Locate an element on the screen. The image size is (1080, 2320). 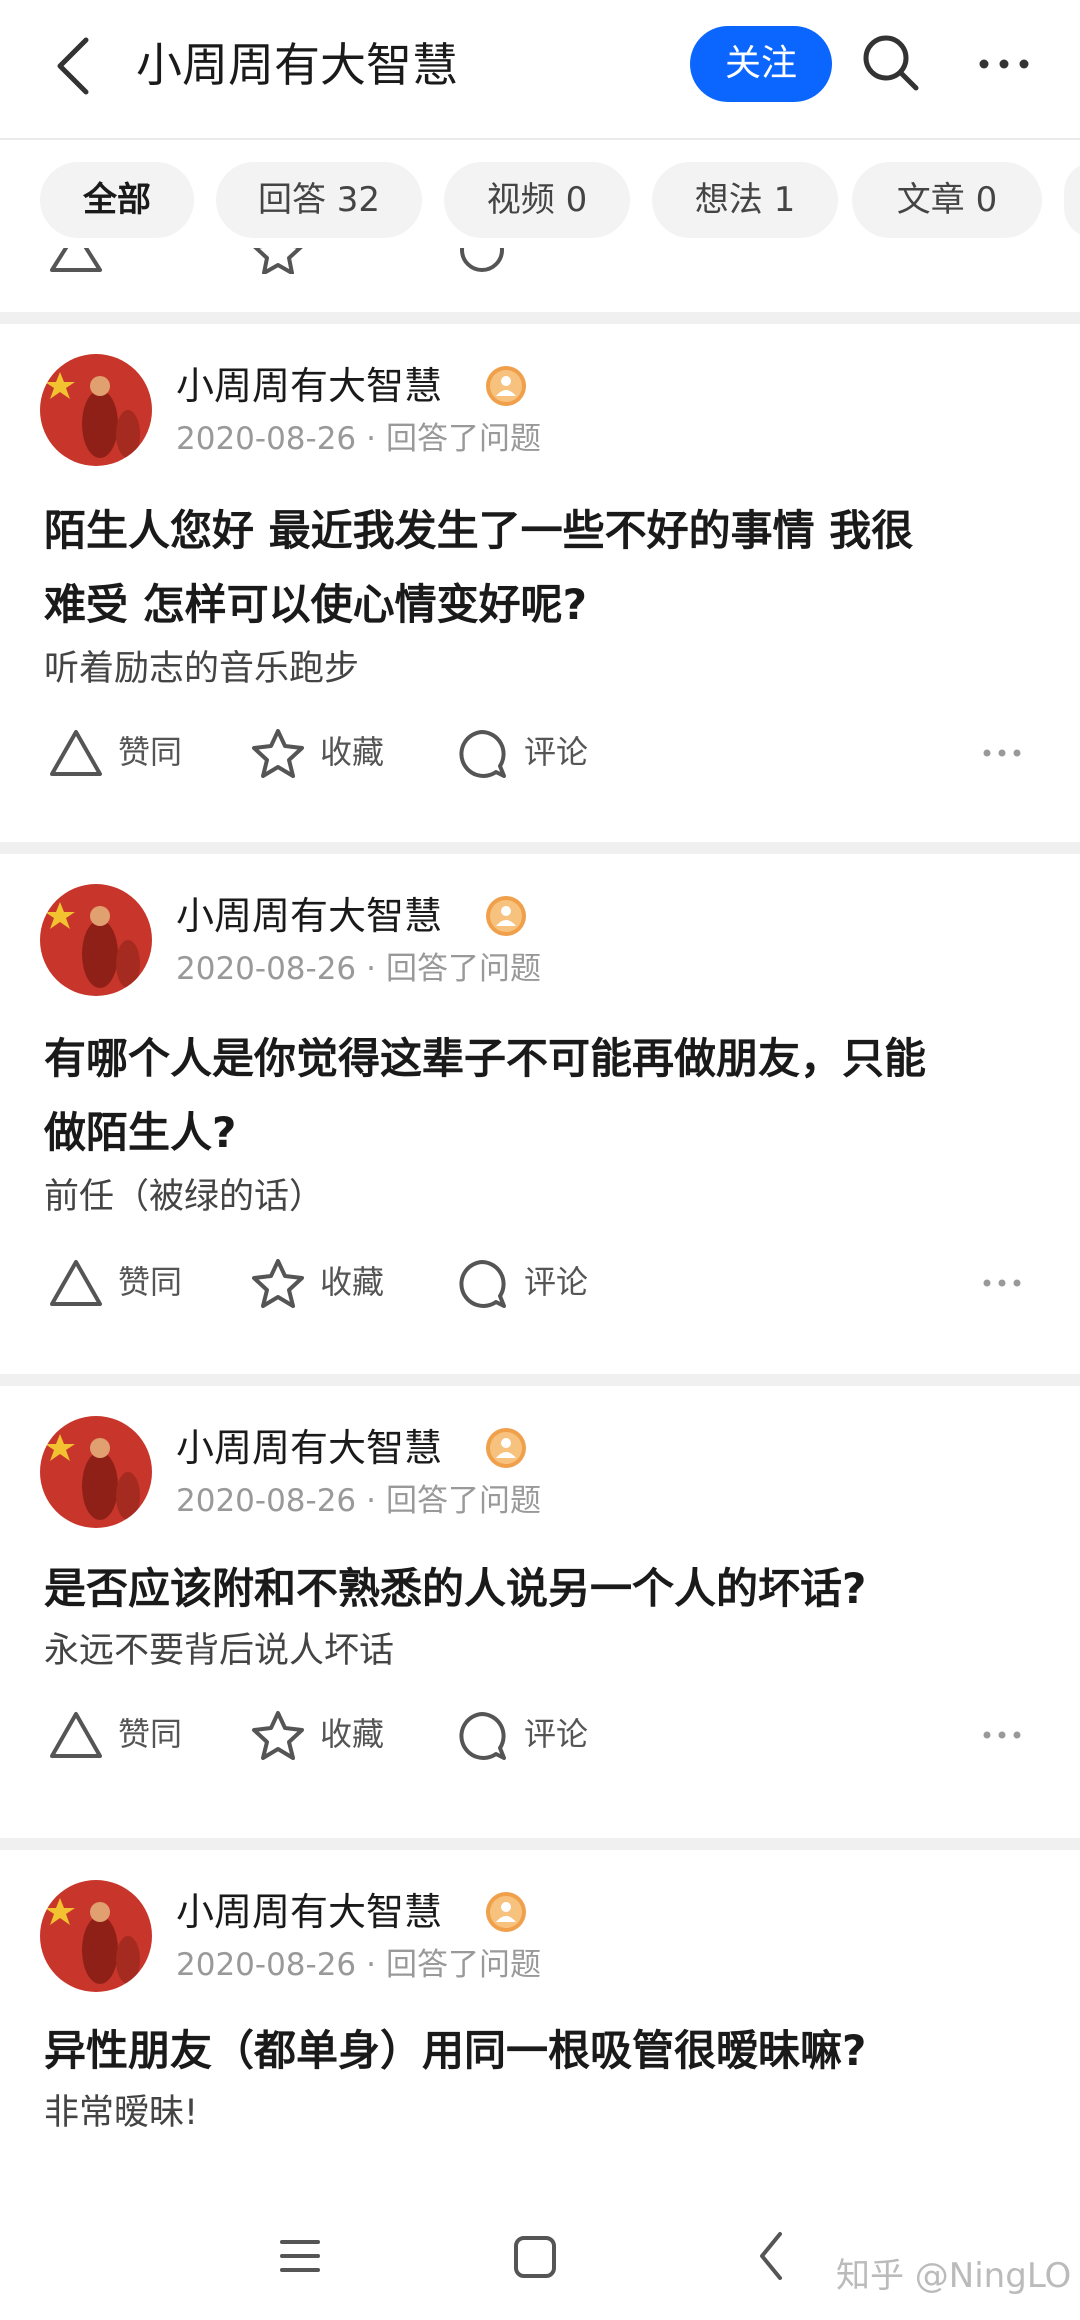
question-title-line: 难受 怎样可以使心情变好呢? is located at coordinates (315, 604).